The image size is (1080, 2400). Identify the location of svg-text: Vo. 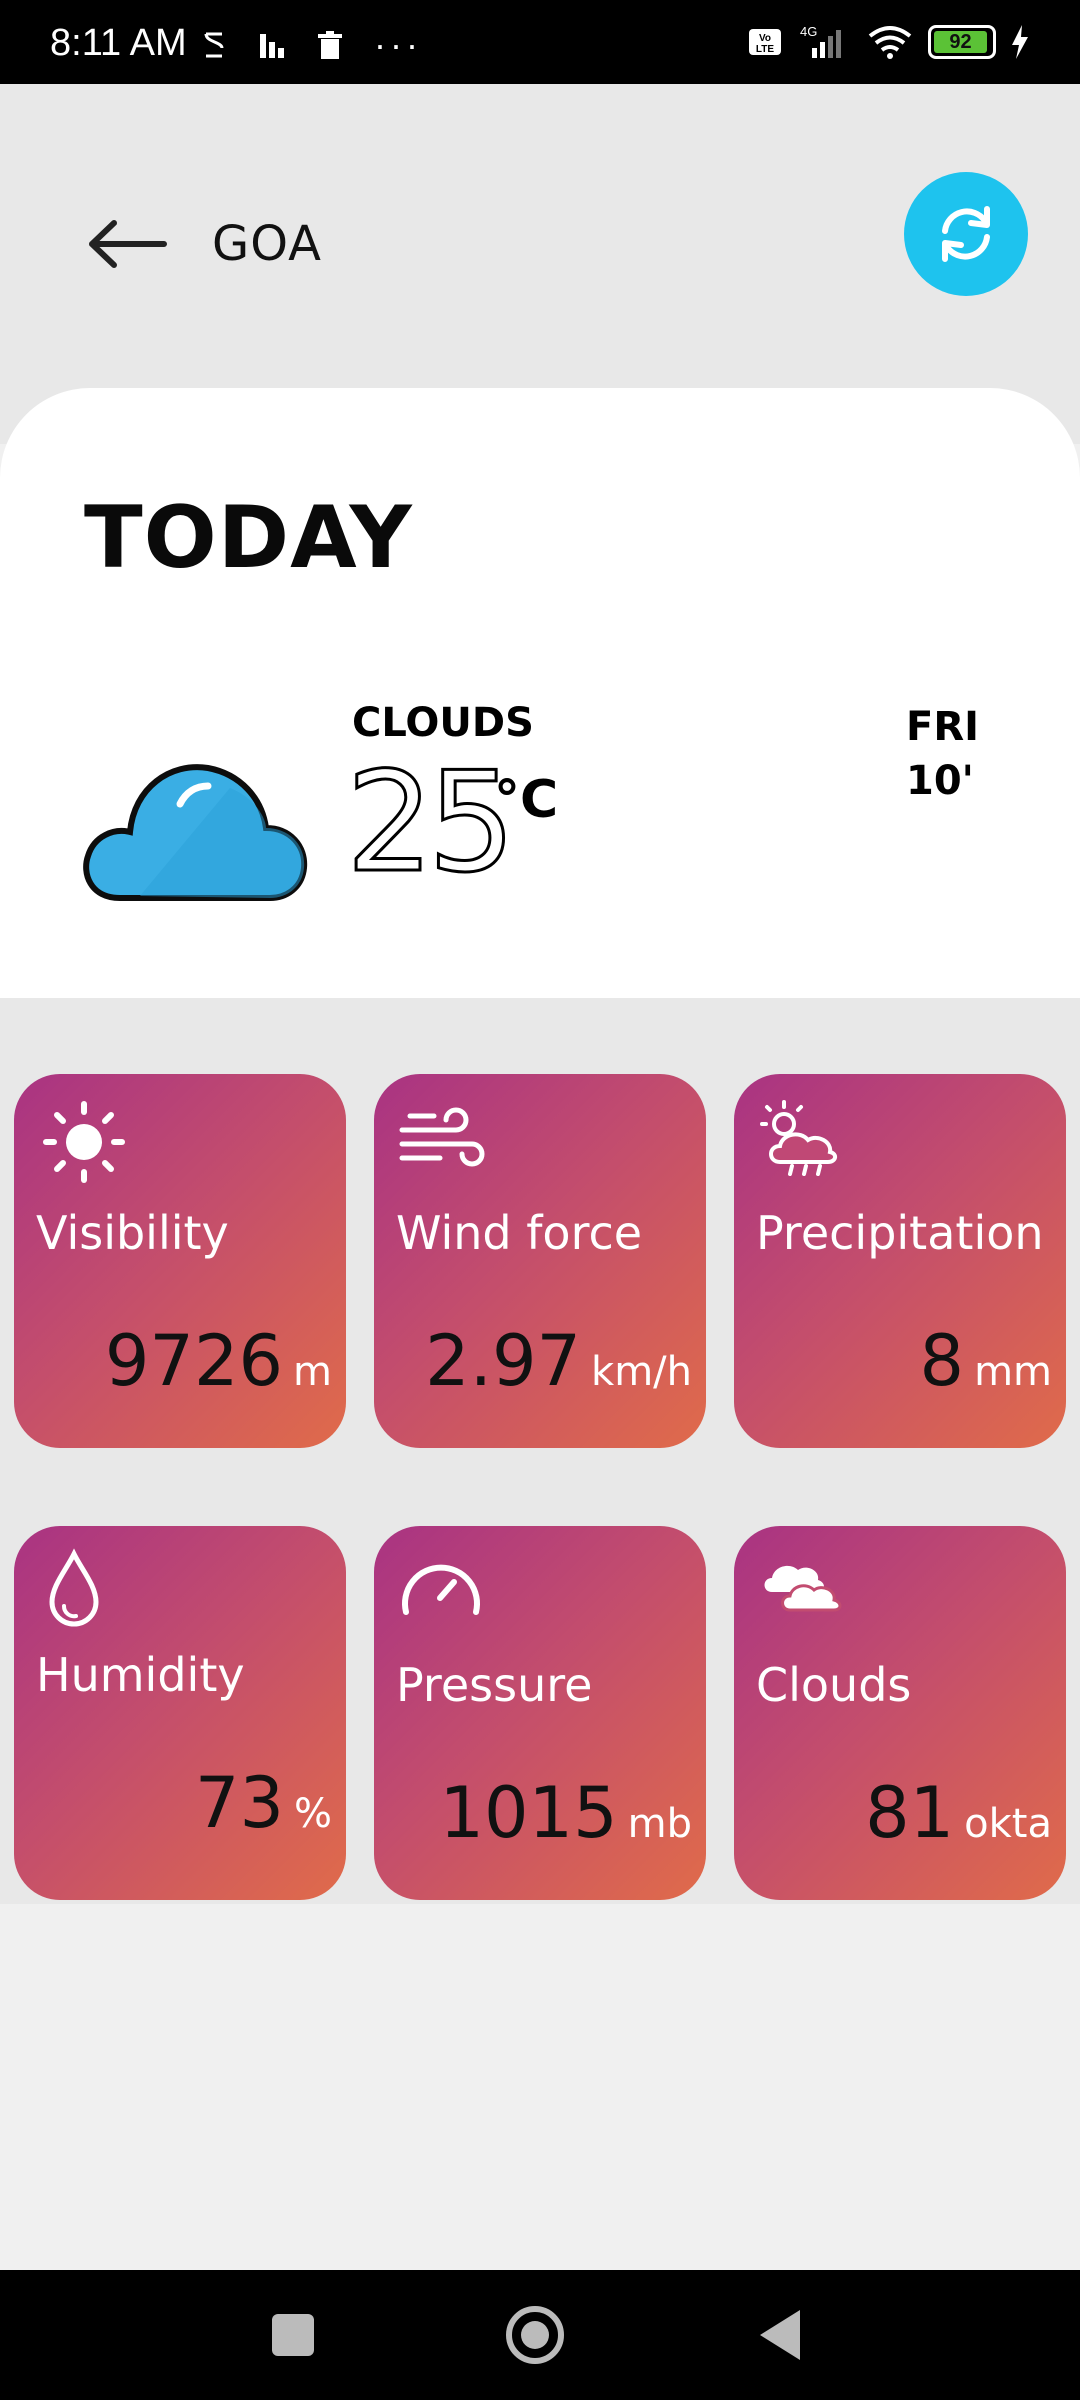
(765, 38).